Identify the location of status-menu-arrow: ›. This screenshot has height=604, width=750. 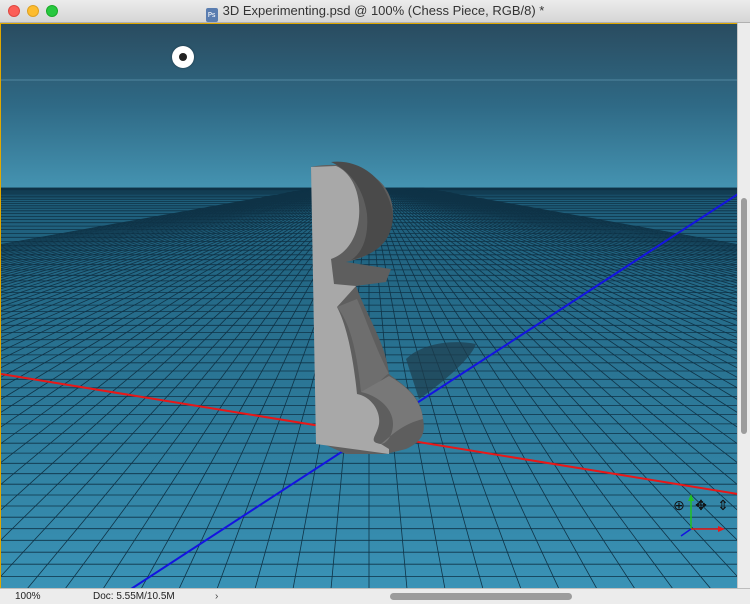
(216, 596).